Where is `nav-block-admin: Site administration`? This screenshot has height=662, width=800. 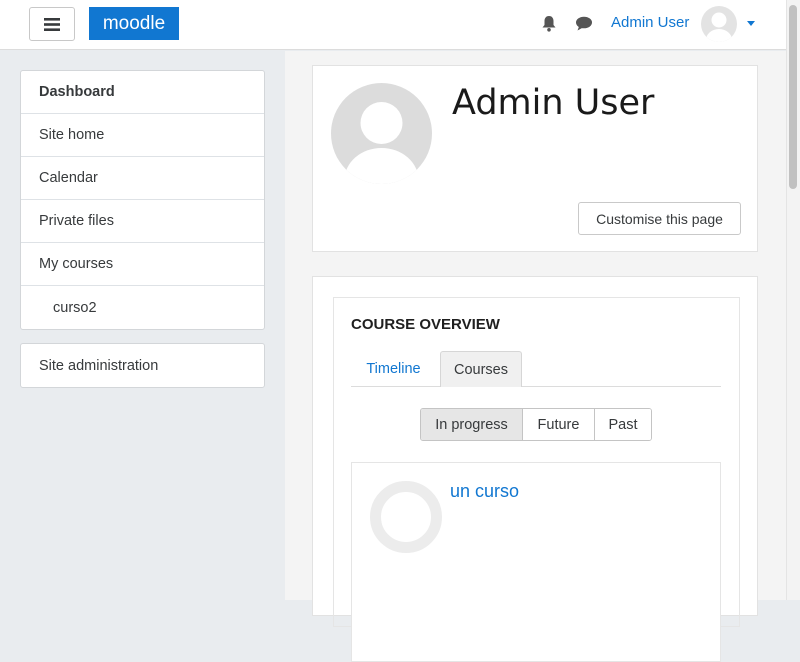 nav-block-admin: Site administration is located at coordinates (142, 365).